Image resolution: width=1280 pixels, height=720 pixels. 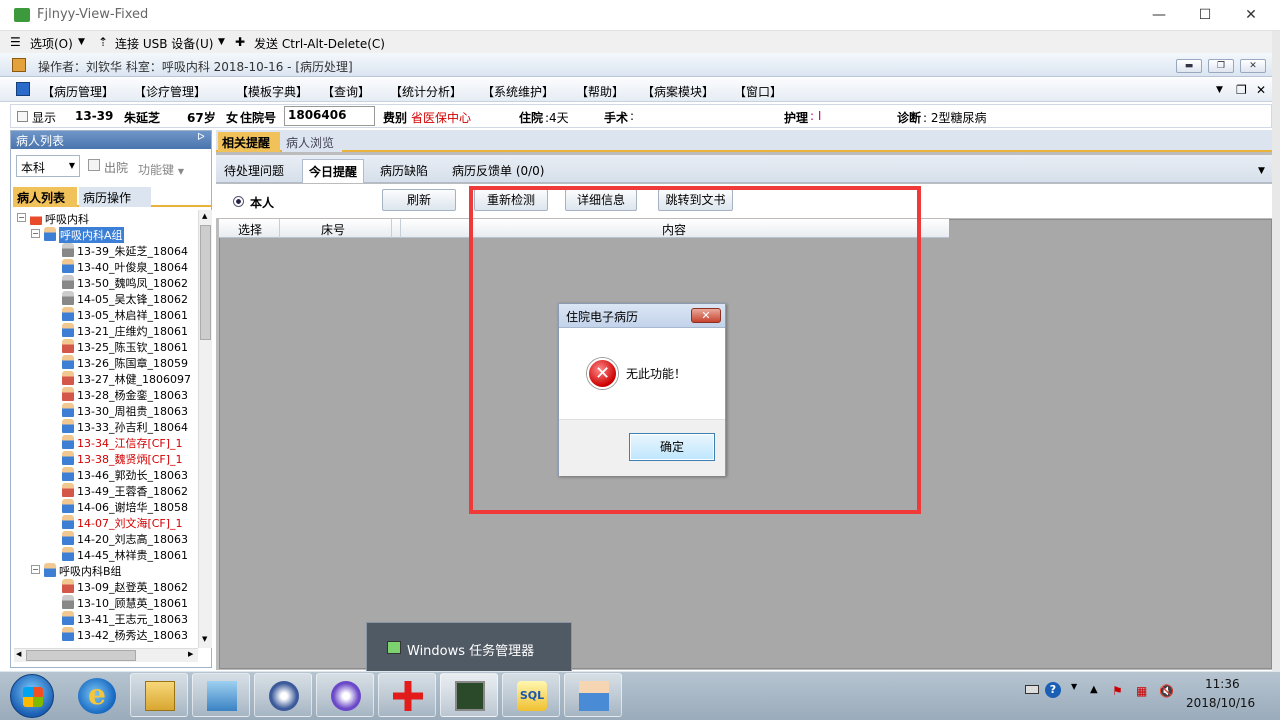 I want to click on clock-time: 11:36, so click(x=1222, y=684).